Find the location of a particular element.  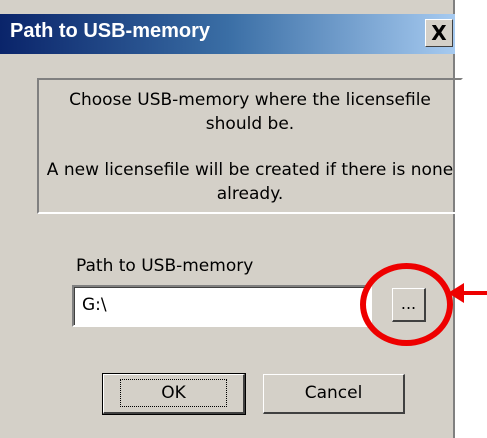

path-input: G:\ is located at coordinates (222, 306).